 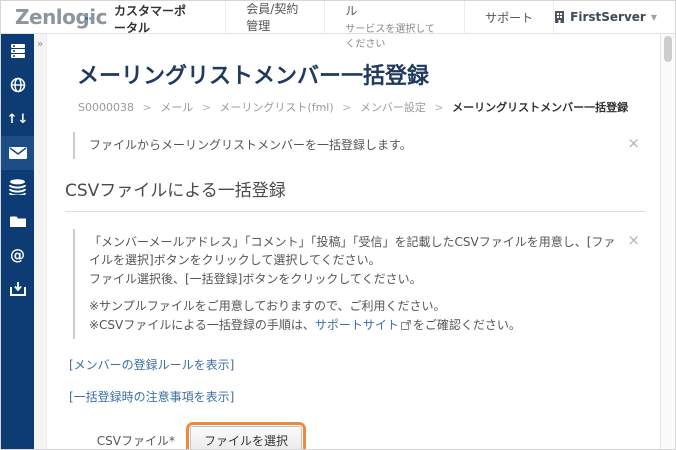 I want to click on header-nav: 会員/契約管理 コントロールパネル サービスを選択してください サポート, so click(x=390, y=25).